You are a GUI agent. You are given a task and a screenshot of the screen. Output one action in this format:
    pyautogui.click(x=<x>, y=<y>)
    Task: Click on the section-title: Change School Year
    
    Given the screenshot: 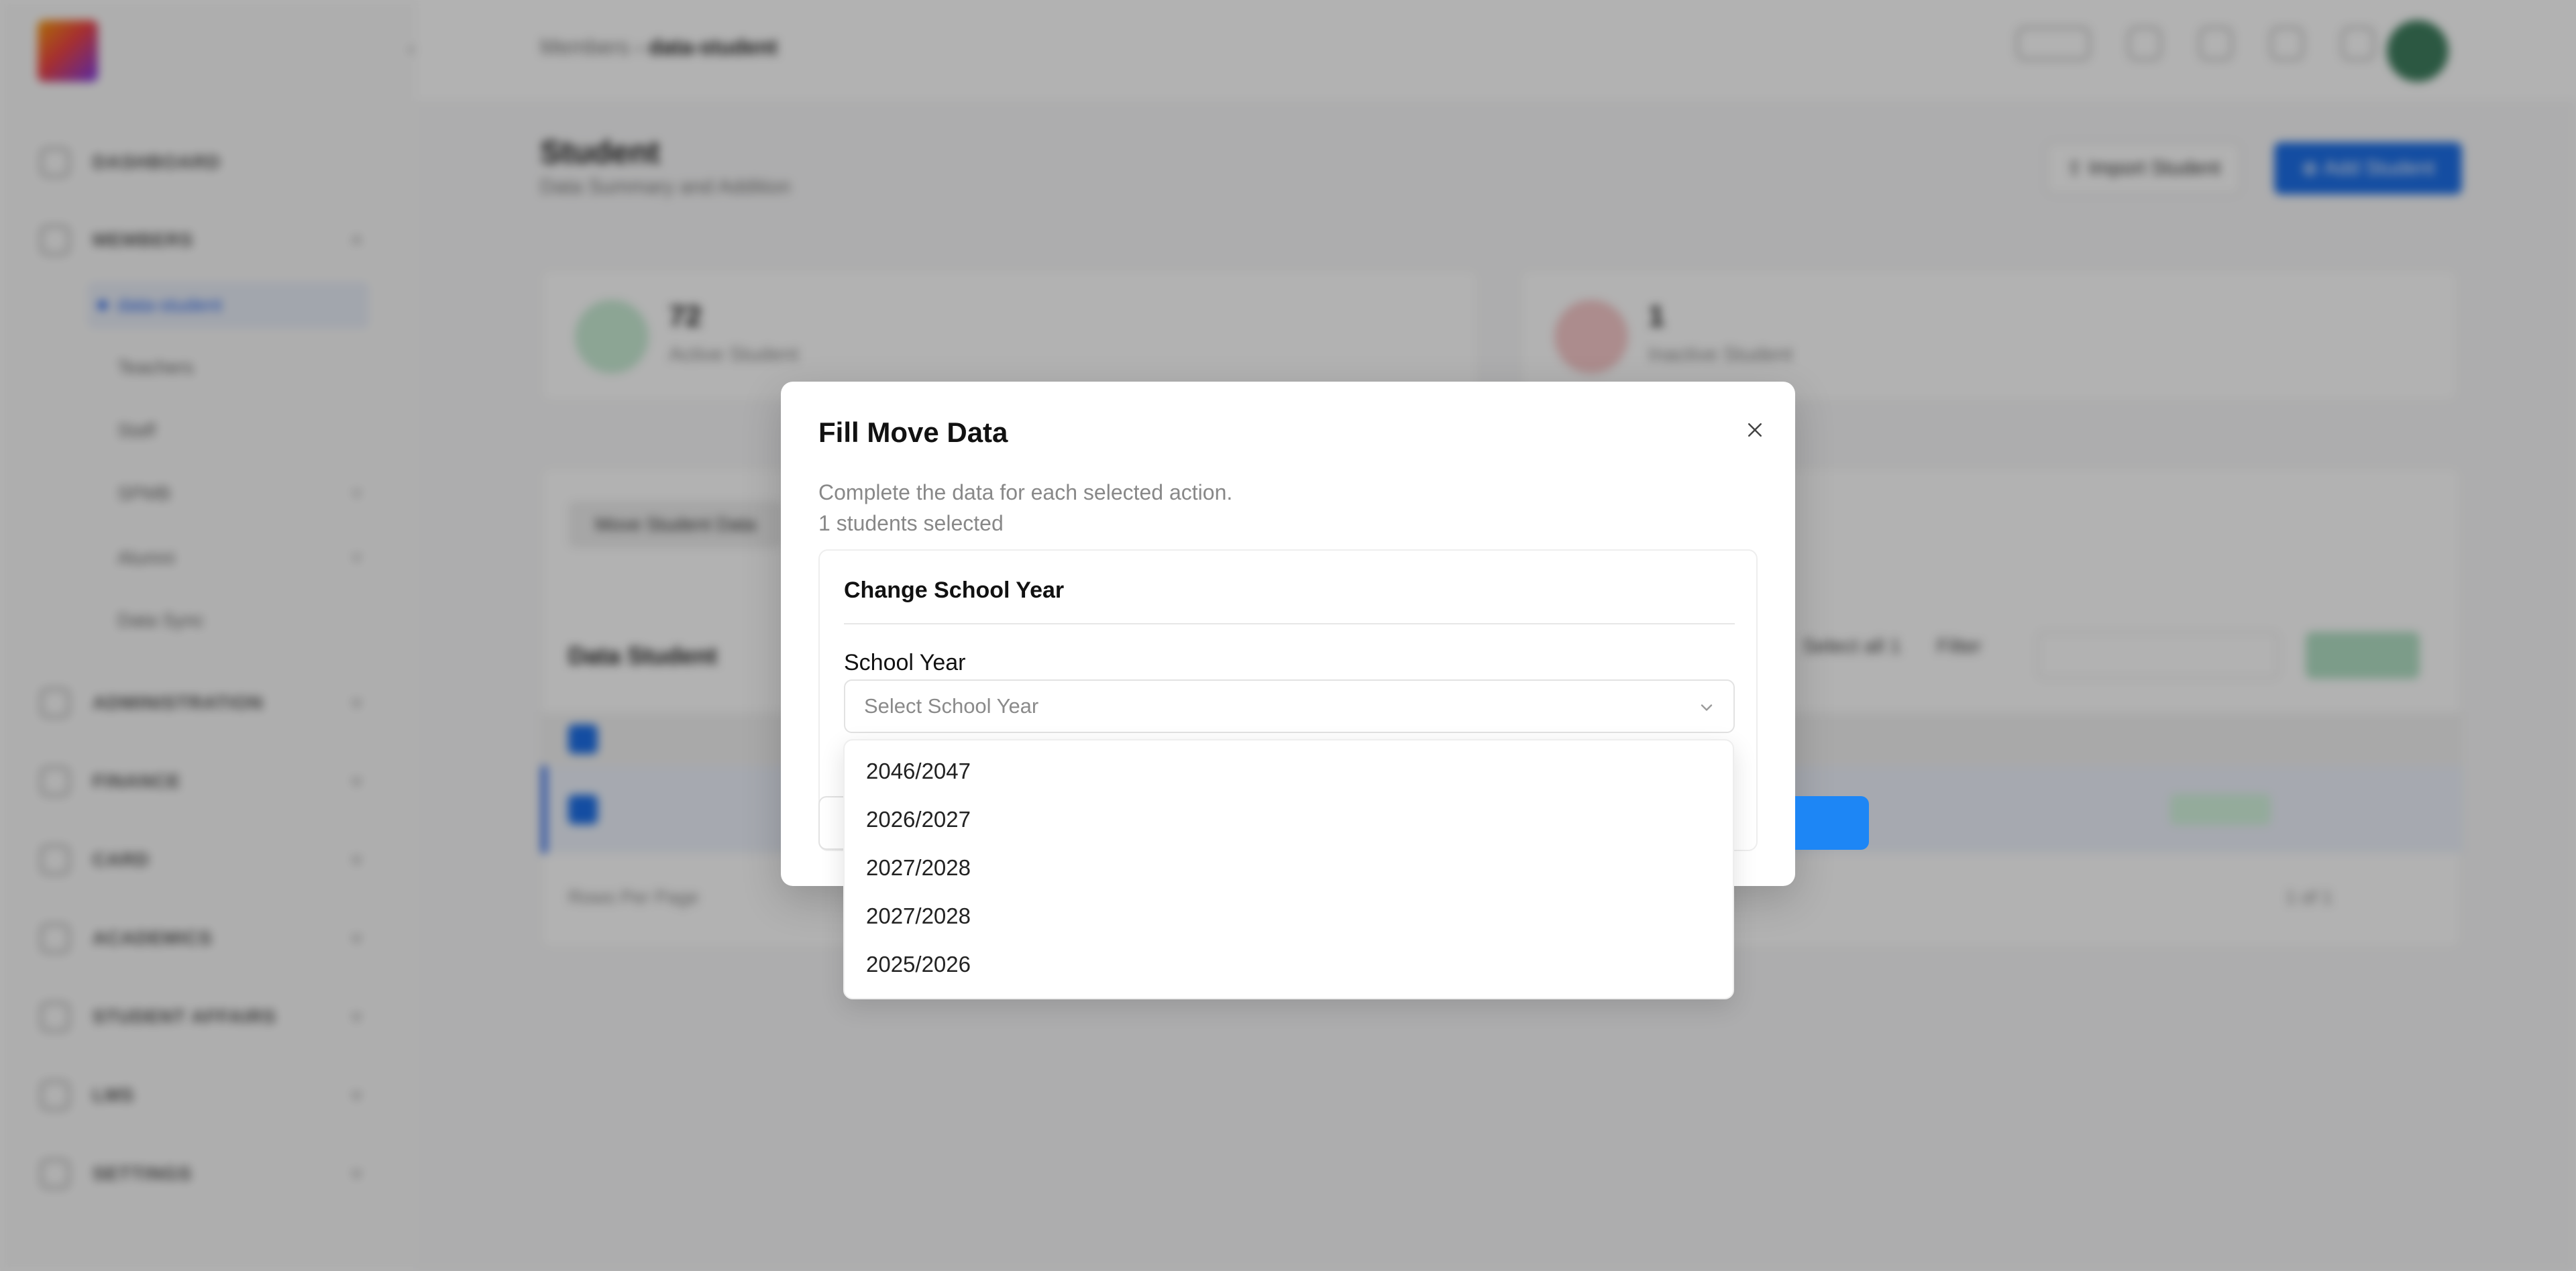 What is the action you would take?
    pyautogui.click(x=954, y=590)
    